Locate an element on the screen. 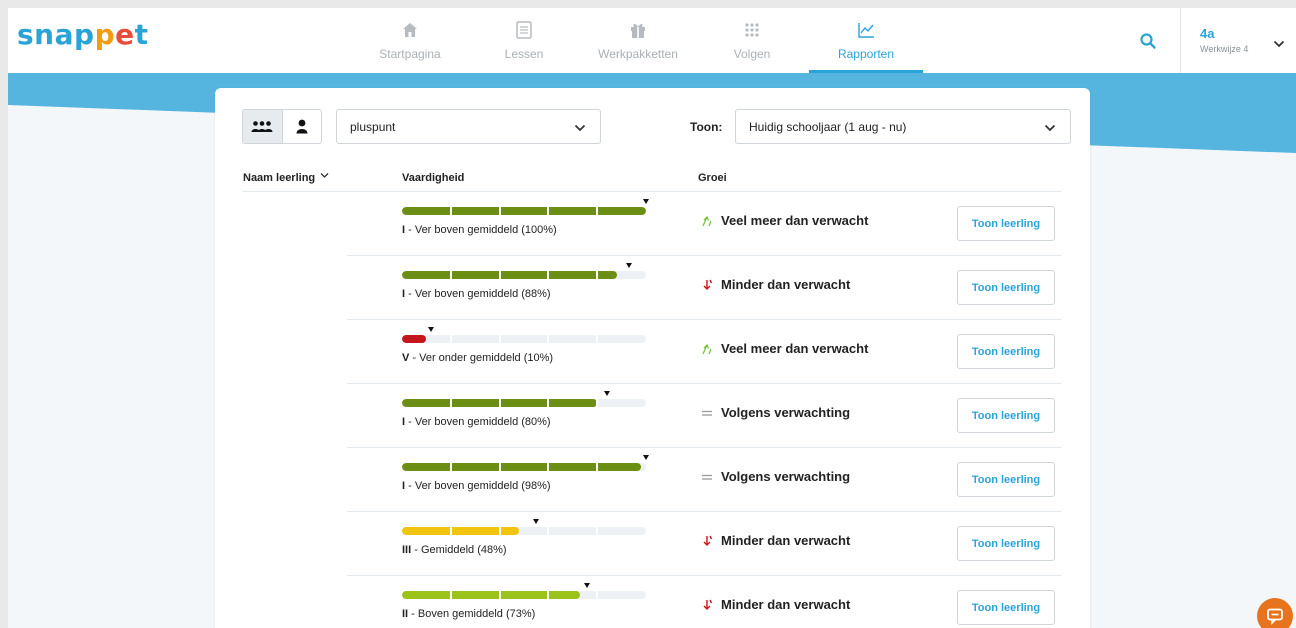 The image size is (1296, 628). nav-lessen: Lessen is located at coordinates (524, 40).